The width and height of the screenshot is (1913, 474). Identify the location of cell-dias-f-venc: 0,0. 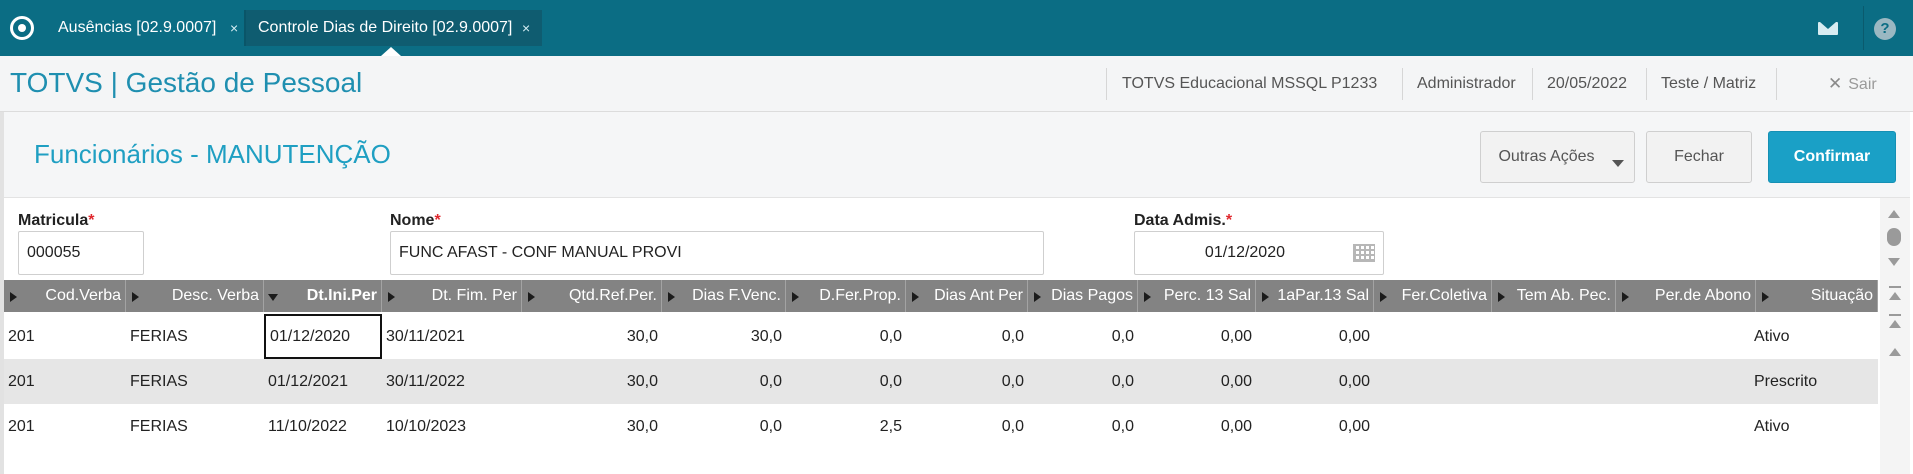
(770, 426).